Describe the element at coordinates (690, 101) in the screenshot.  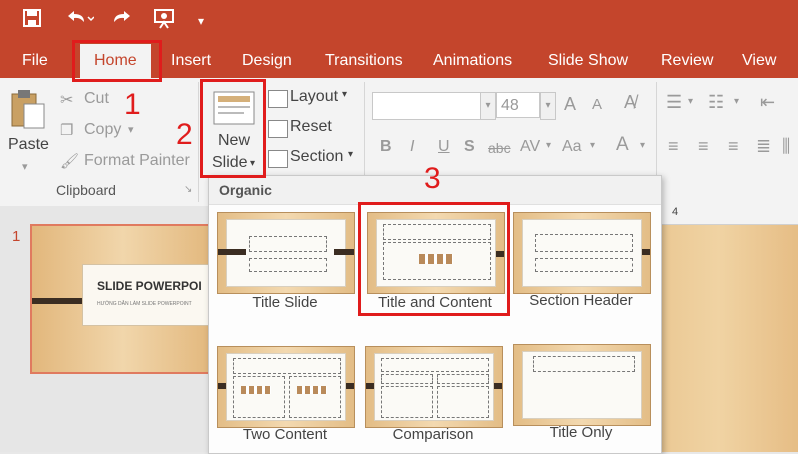
I see `bullets-dropdown-icon: ▾` at that location.